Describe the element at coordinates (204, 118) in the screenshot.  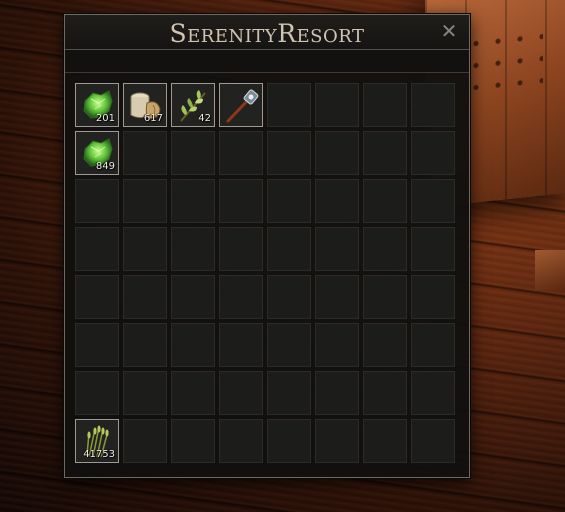
I see `item-quantity: 42` at that location.